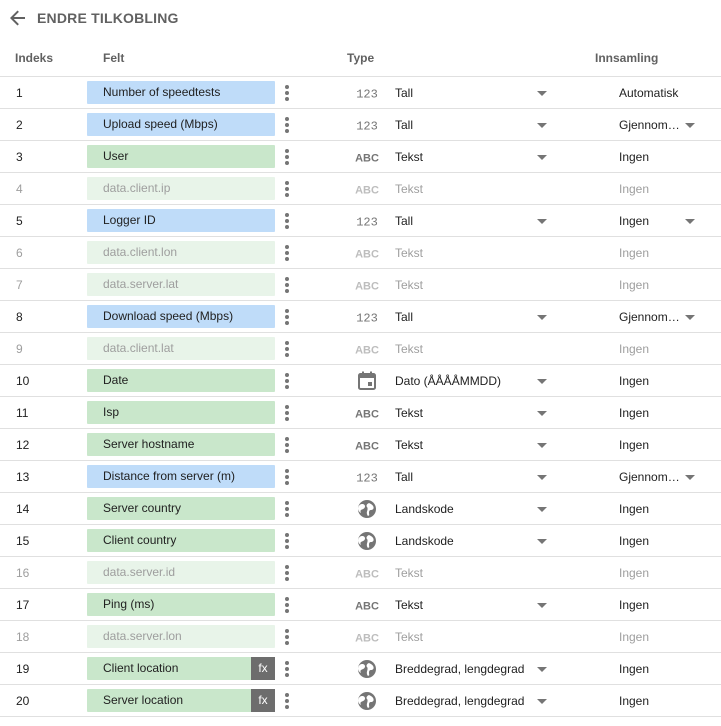 The width and height of the screenshot is (721, 726). Describe the element at coordinates (367, 221) in the screenshot. I see `number-123-icon: 123` at that location.